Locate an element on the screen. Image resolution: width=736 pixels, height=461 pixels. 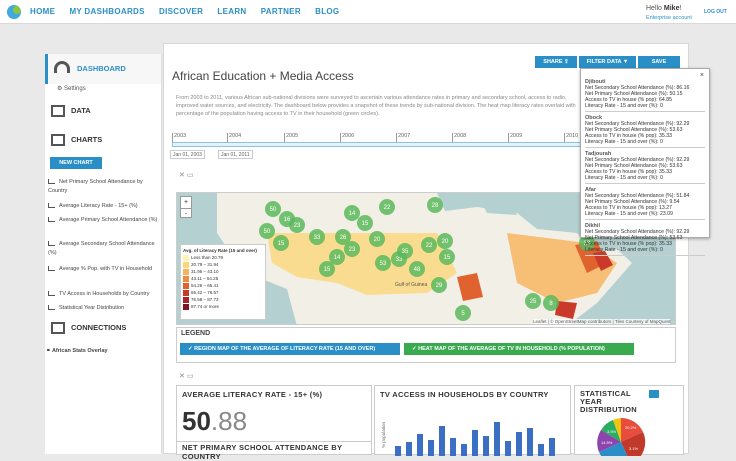
tv-cluster-marker: 35 is located at coordinates (405, 251).